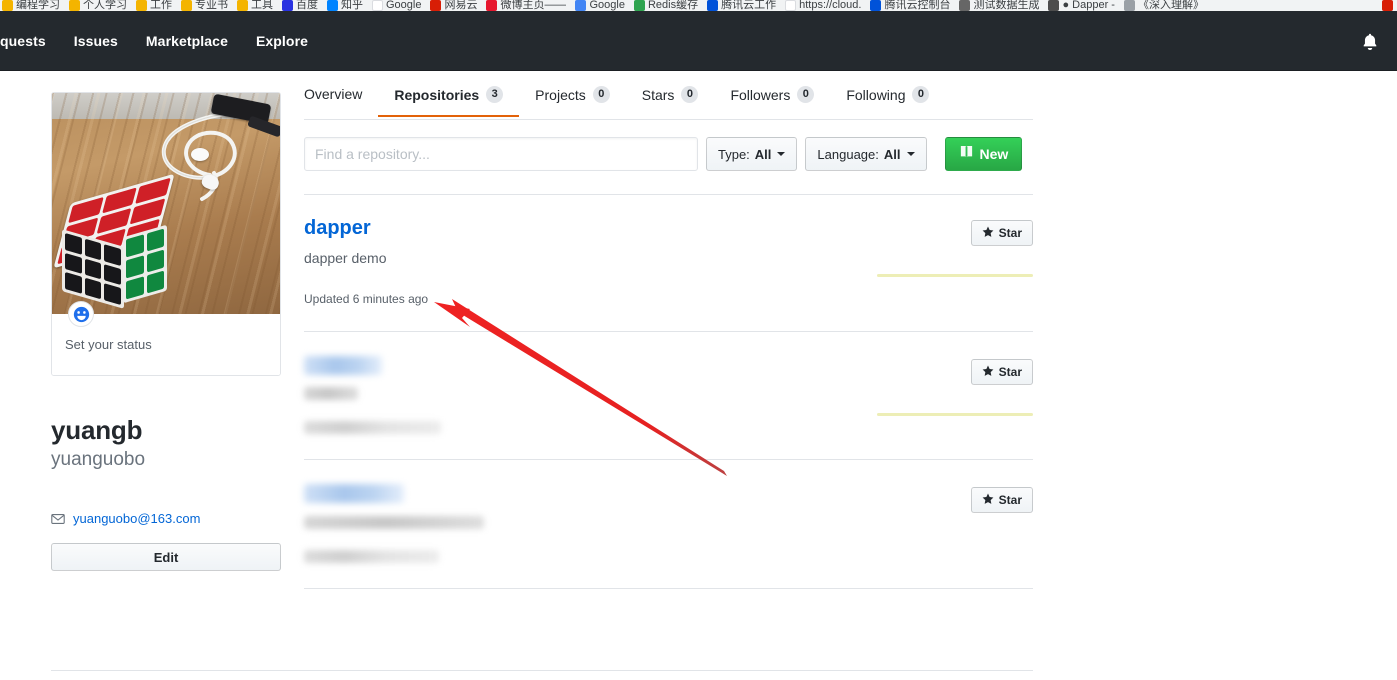 The image size is (1397, 680). Describe the element at coordinates (542, 670) in the screenshot. I see `page-footer-divider` at that location.